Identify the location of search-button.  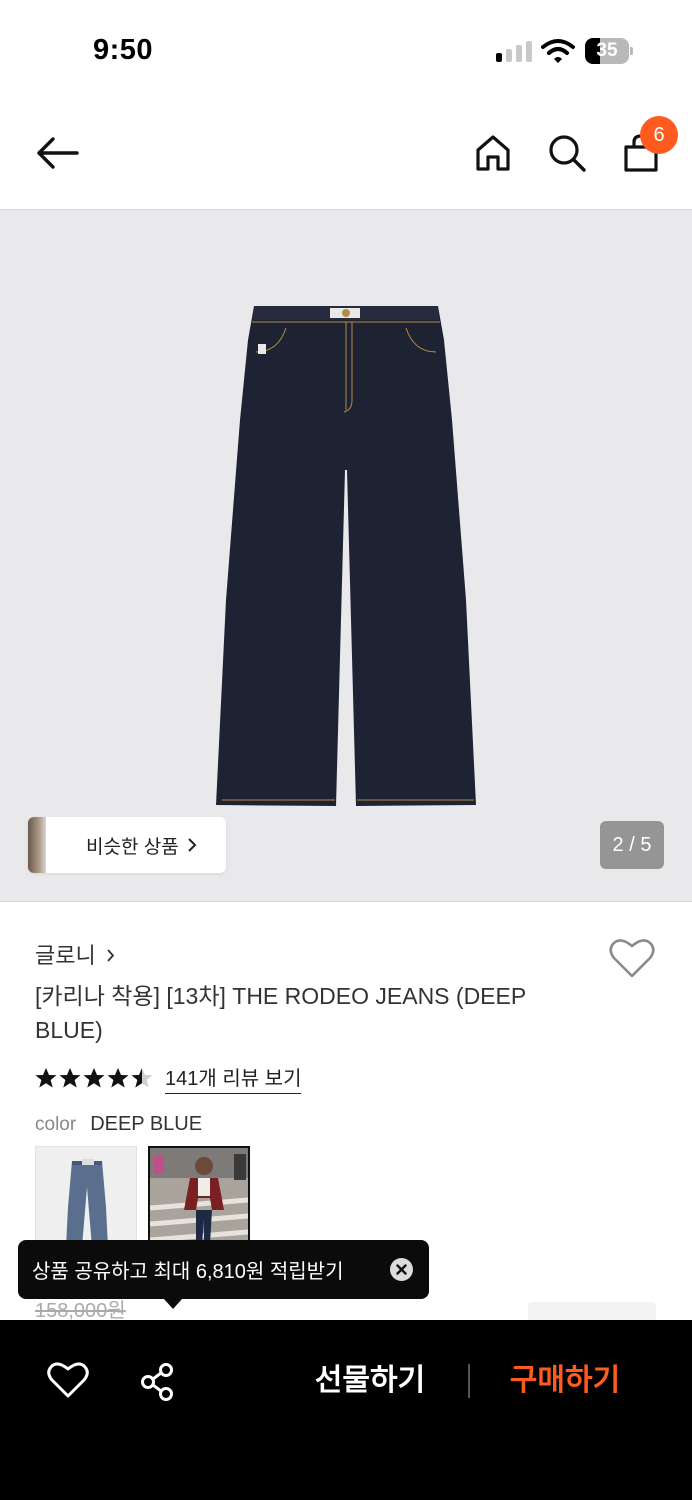
(567, 153).